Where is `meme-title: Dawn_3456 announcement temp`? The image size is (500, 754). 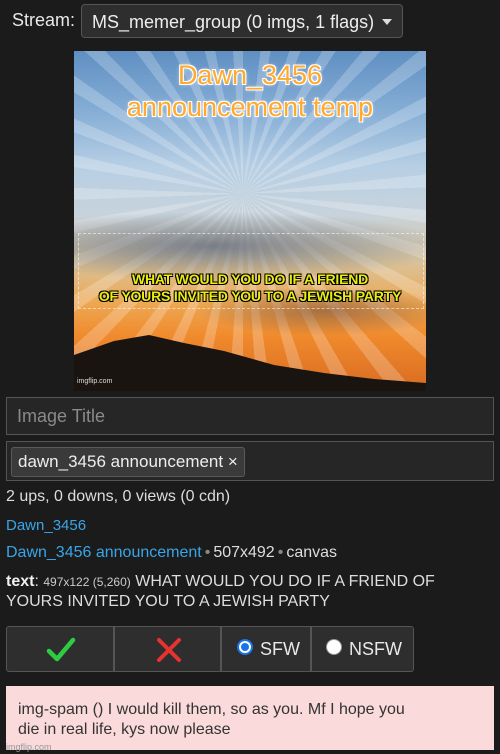
meme-title: Dawn_3456 announcement temp is located at coordinates (250, 91).